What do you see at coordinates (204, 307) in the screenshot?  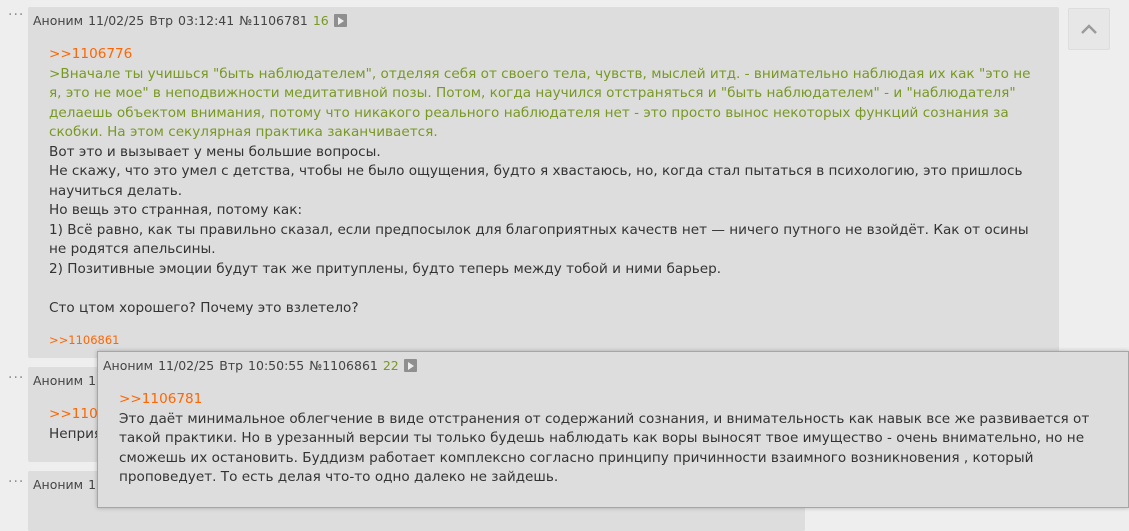 I see `post-text-line: Сто цтом хорошего? Почему это взлетело?` at bounding box center [204, 307].